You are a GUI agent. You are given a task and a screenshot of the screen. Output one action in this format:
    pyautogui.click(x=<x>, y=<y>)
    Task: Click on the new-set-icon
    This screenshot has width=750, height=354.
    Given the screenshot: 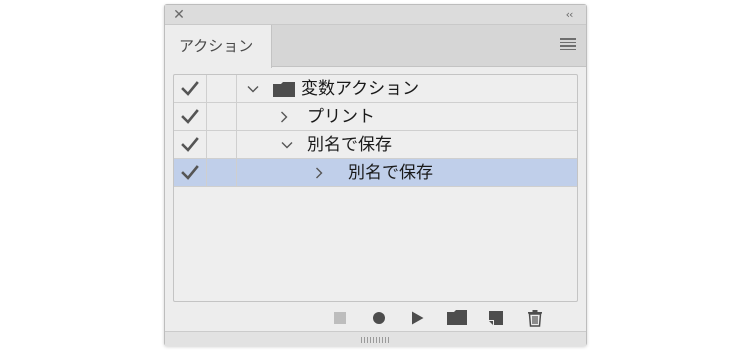 What is the action you would take?
    pyautogui.click(x=457, y=318)
    